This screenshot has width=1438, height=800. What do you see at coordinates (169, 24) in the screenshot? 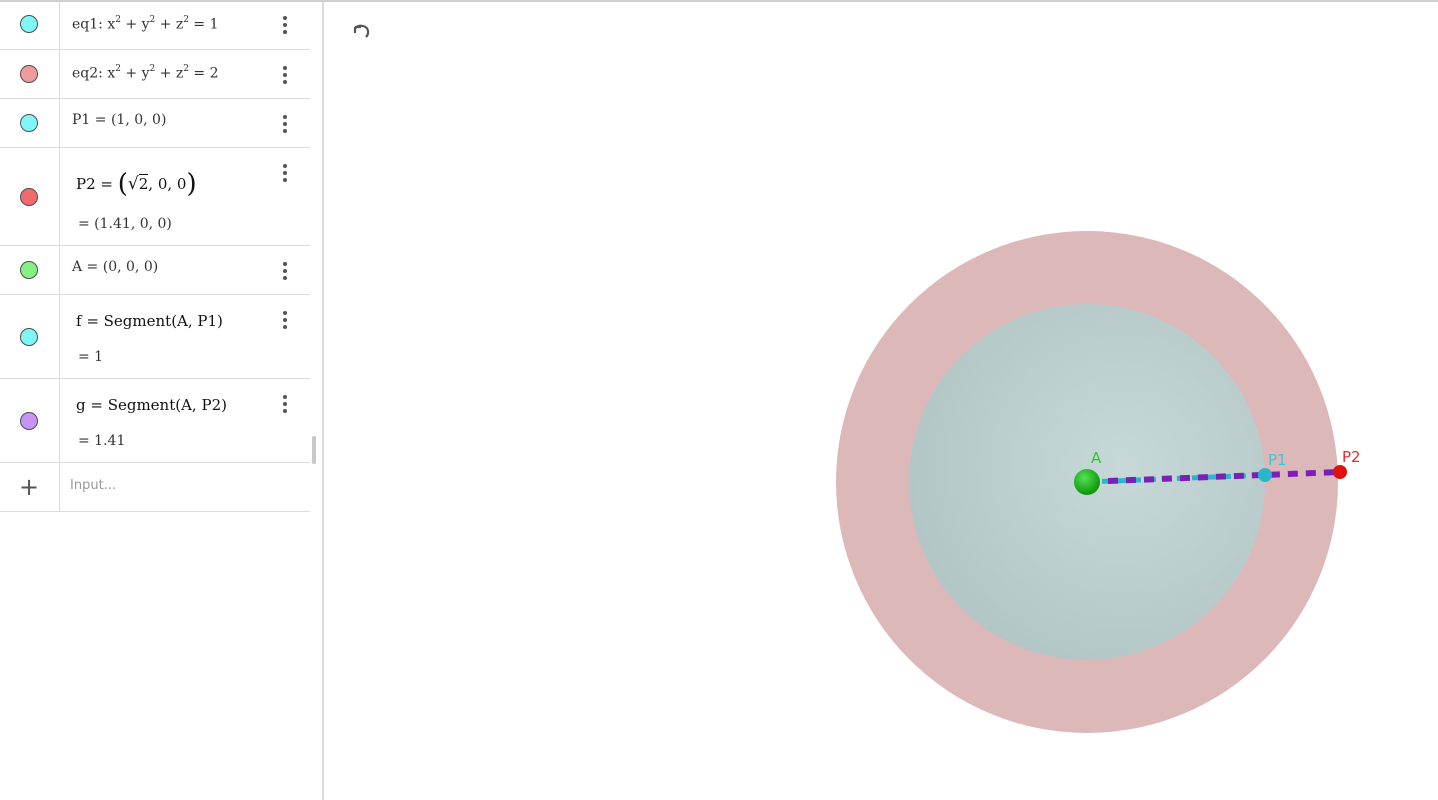
I see `eq1-z: + z` at bounding box center [169, 24].